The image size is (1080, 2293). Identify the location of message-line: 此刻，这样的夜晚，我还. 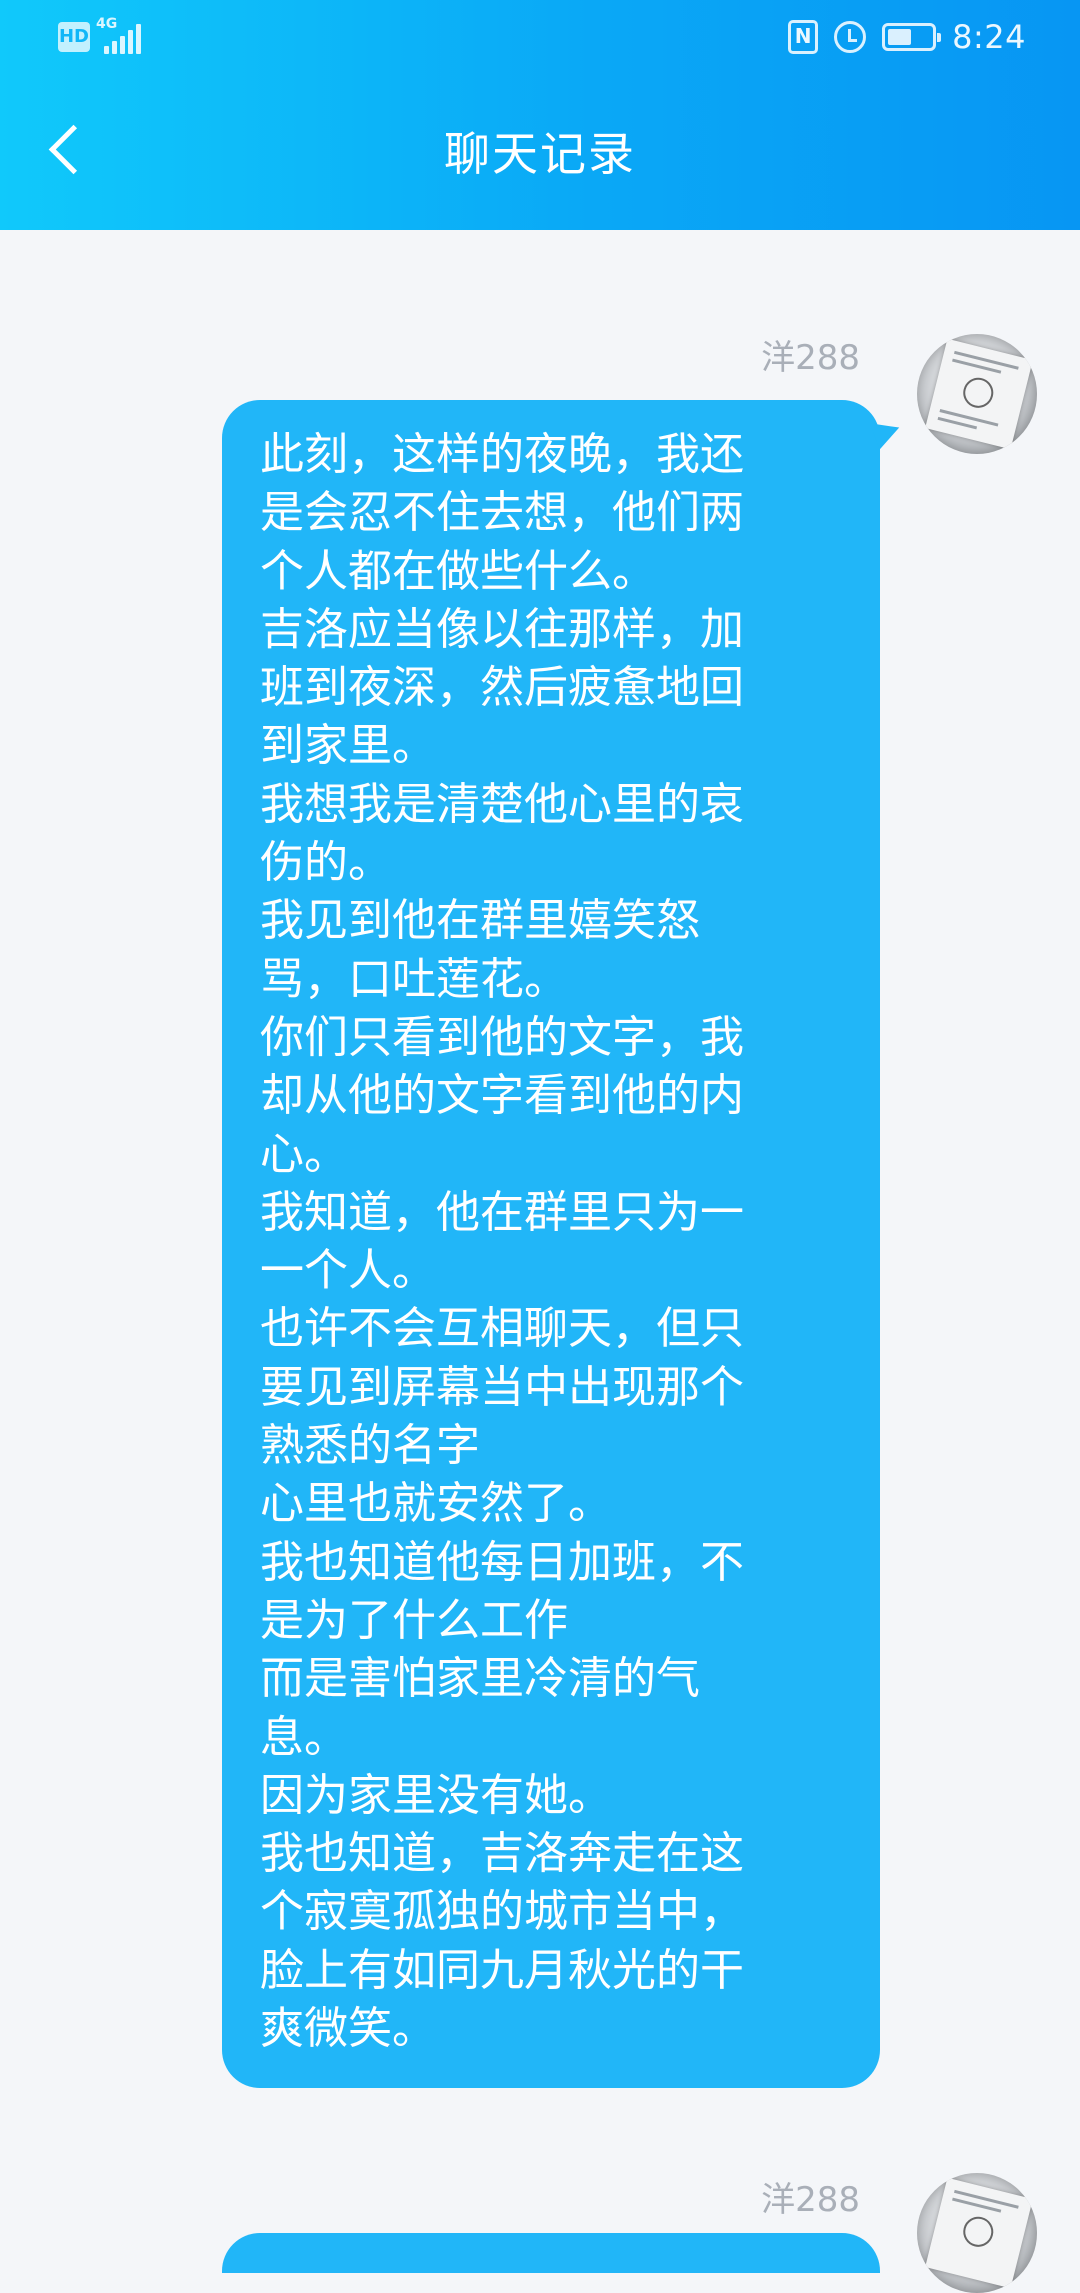
(502, 454).